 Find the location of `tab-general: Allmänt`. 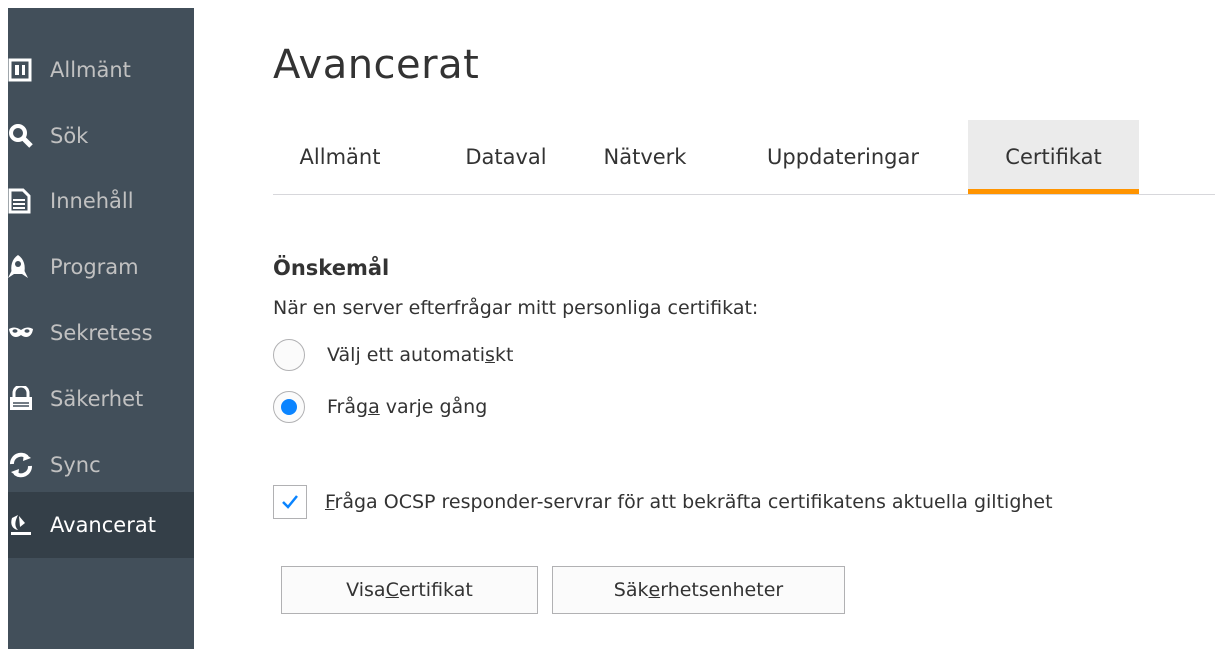

tab-general: Allmänt is located at coordinates (340, 157).